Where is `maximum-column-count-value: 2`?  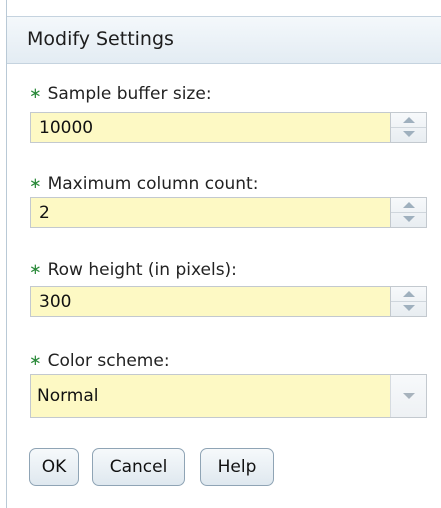
maximum-column-count-value: 2 is located at coordinates (44, 213).